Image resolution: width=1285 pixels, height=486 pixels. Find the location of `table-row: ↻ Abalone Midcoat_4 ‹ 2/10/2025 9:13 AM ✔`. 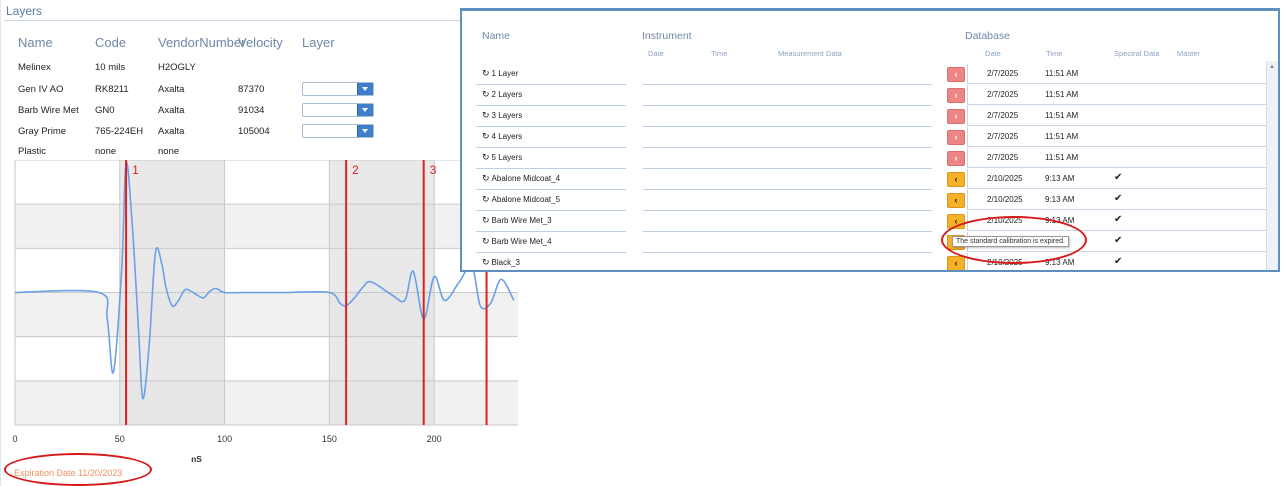

table-row: ↻ Abalone Midcoat_4 ‹ 2/10/2025 9:13 AM ✔ is located at coordinates (869, 179).